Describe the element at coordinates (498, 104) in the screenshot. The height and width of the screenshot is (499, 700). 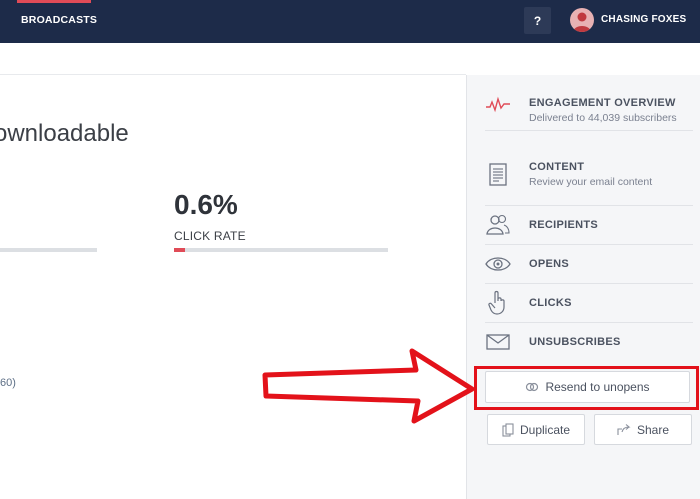
I see `activity-chart-icon` at that location.